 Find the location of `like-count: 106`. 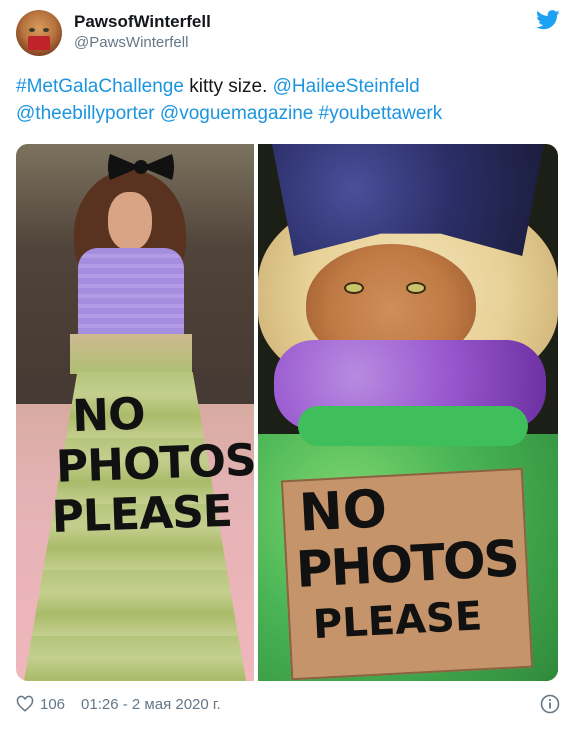

like-count: 106 is located at coordinates (52, 704).